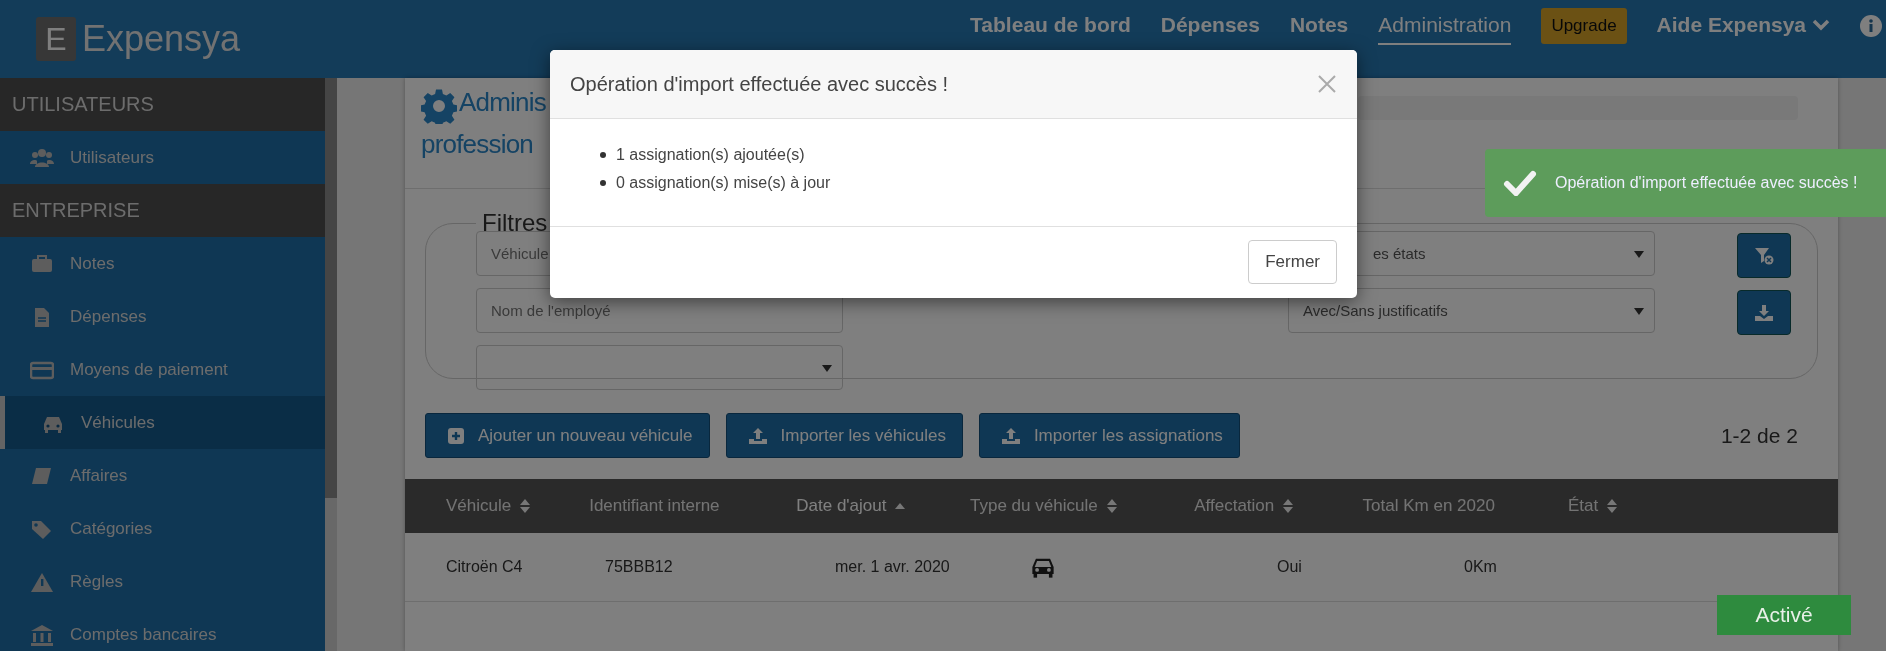 This screenshot has height=651, width=1886. I want to click on table-cell: Citroën C4, so click(484, 567).